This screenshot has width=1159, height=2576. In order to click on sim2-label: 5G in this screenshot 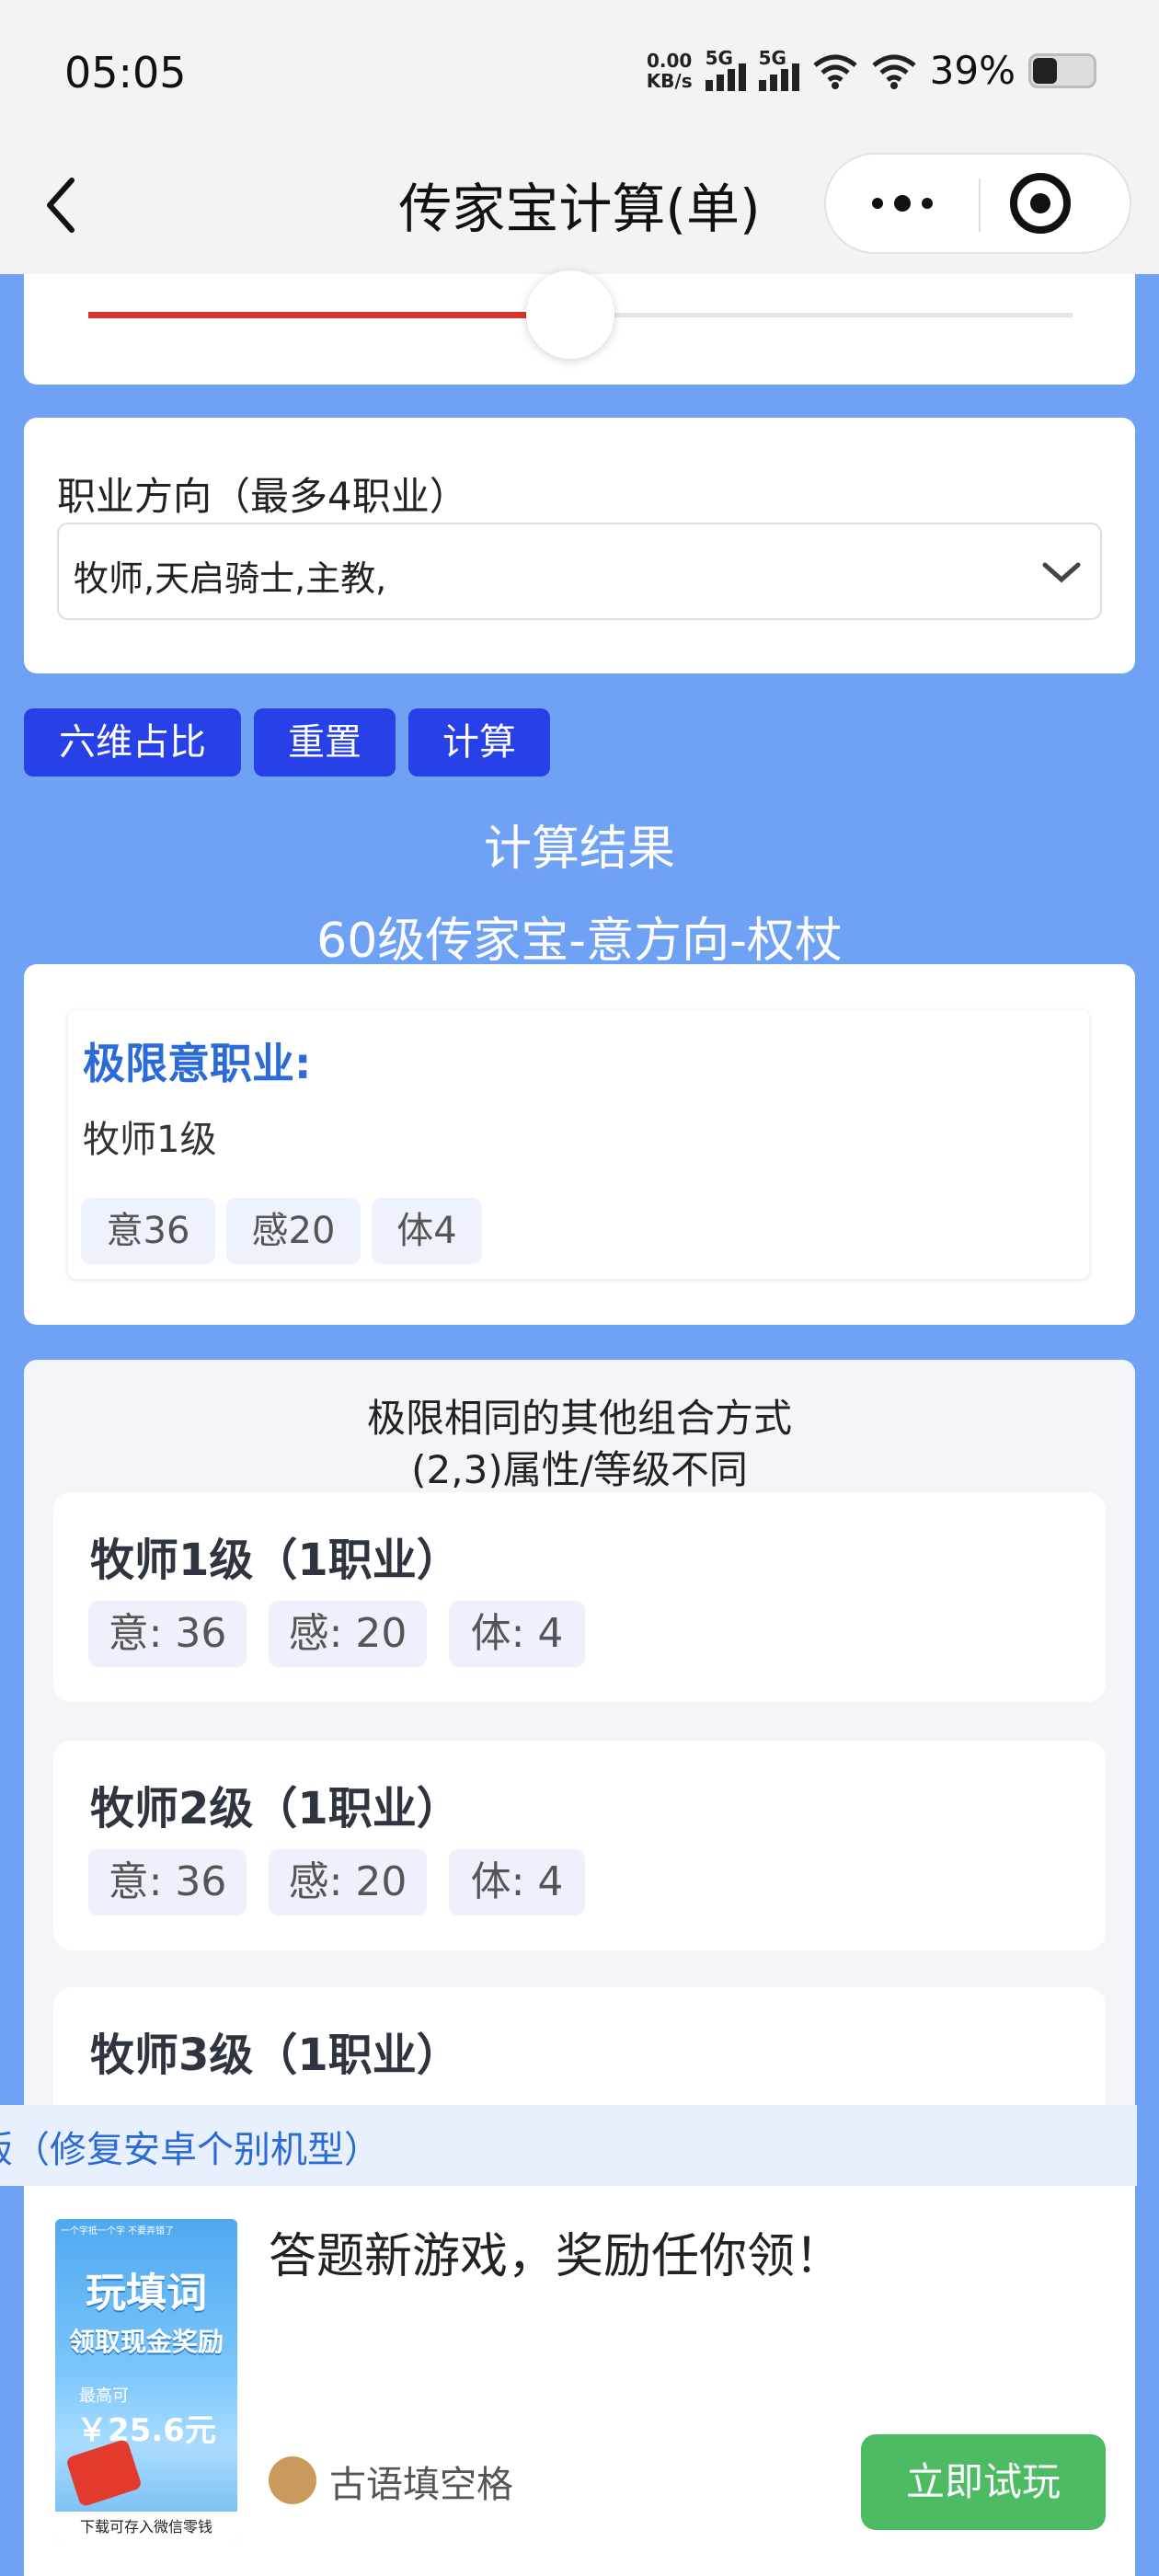, I will do `click(772, 57)`.